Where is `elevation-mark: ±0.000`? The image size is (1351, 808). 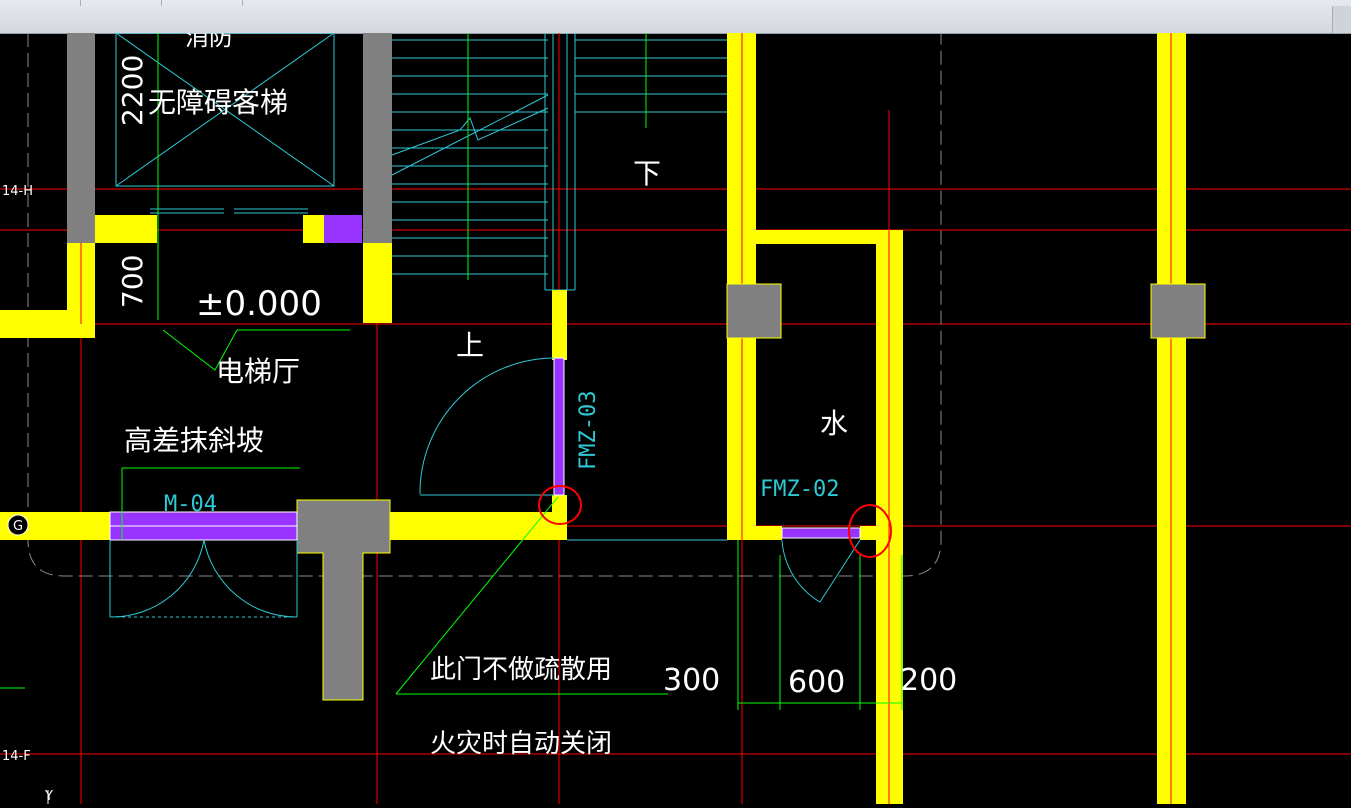
elevation-mark: ±0.000 is located at coordinates (259, 304).